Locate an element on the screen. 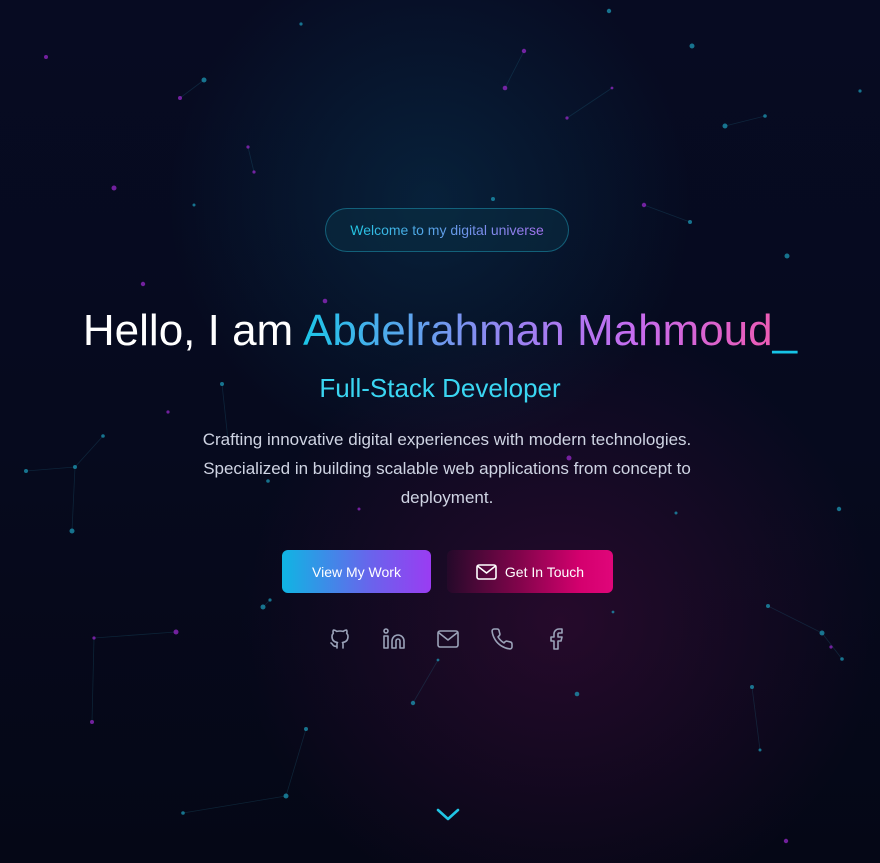 The image size is (880, 863). get-in-touch-button: Get In Touch is located at coordinates (530, 571).